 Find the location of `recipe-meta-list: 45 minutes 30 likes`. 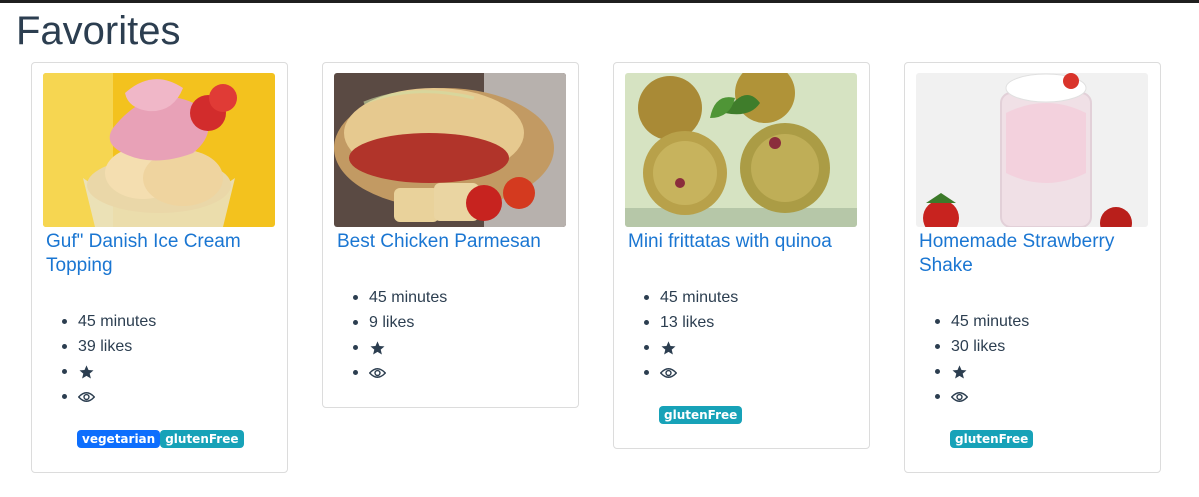

recipe-meta-list: 45 minutes 30 likes is located at coordinates (981, 359).